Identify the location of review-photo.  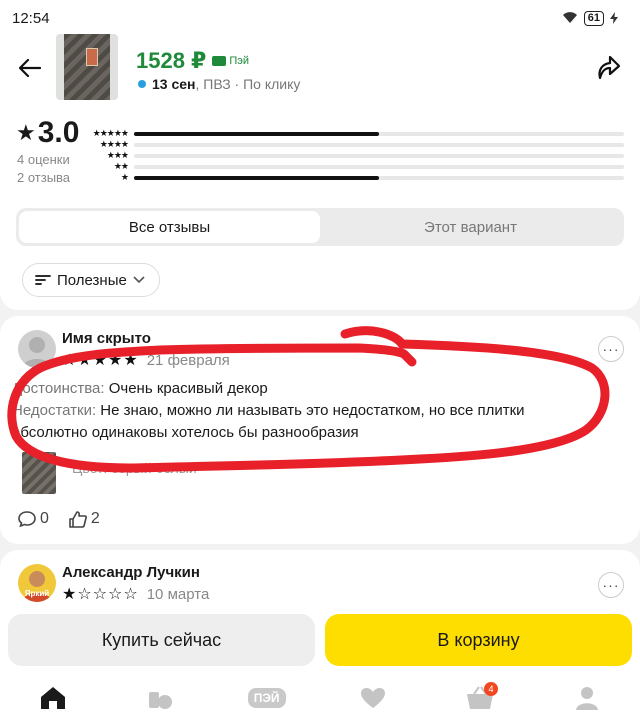
(39, 473).